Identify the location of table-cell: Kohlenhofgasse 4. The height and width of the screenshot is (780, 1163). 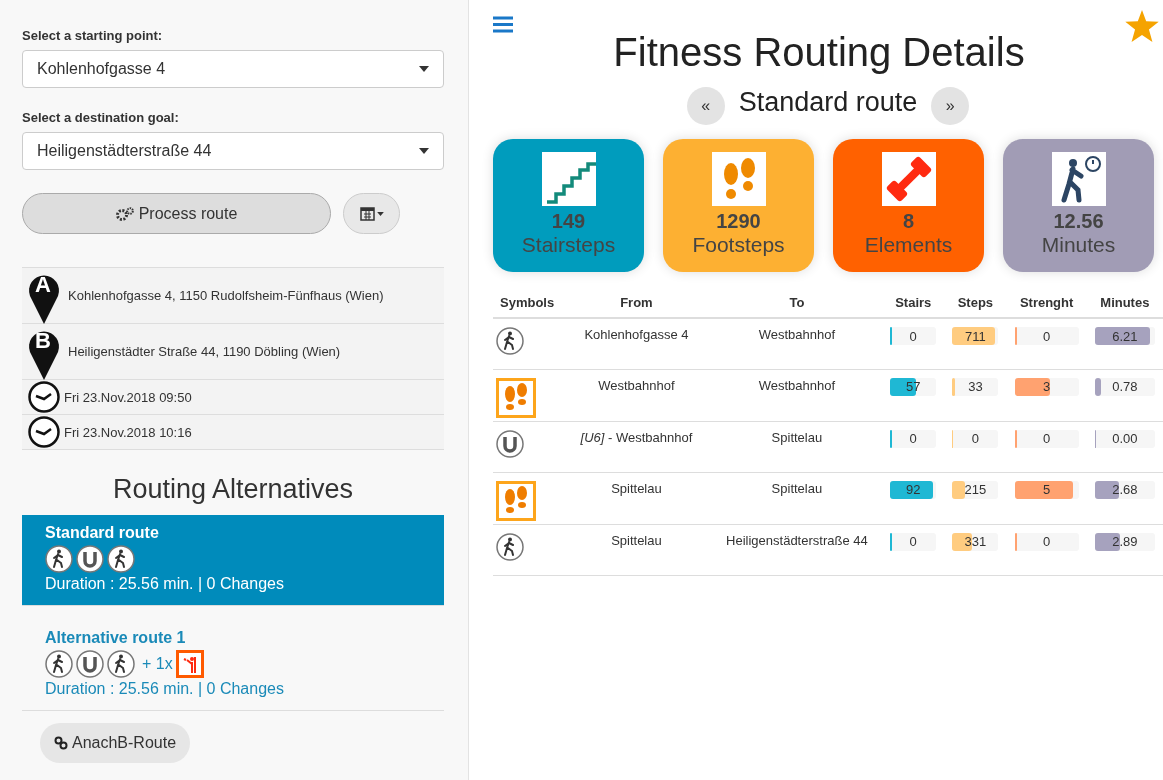
(636, 343).